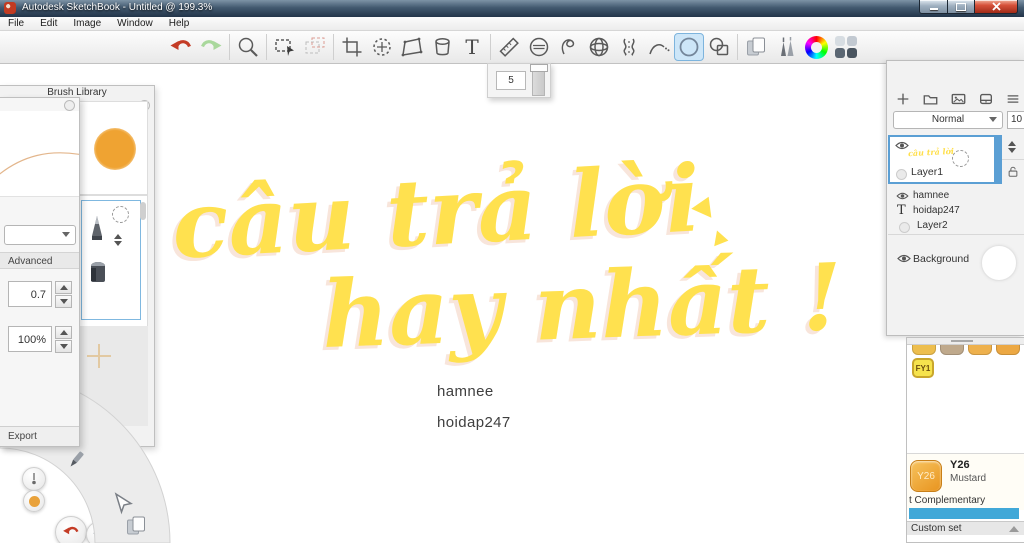  I want to click on layer-name: Layer1, so click(927, 172).